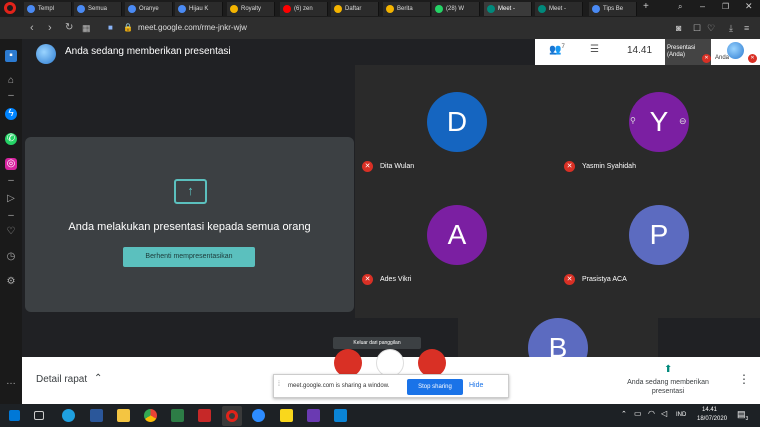 The image size is (760, 427). Describe the element at coordinates (10, 8) in the screenshot. I see `opera-logo-icon` at that location.